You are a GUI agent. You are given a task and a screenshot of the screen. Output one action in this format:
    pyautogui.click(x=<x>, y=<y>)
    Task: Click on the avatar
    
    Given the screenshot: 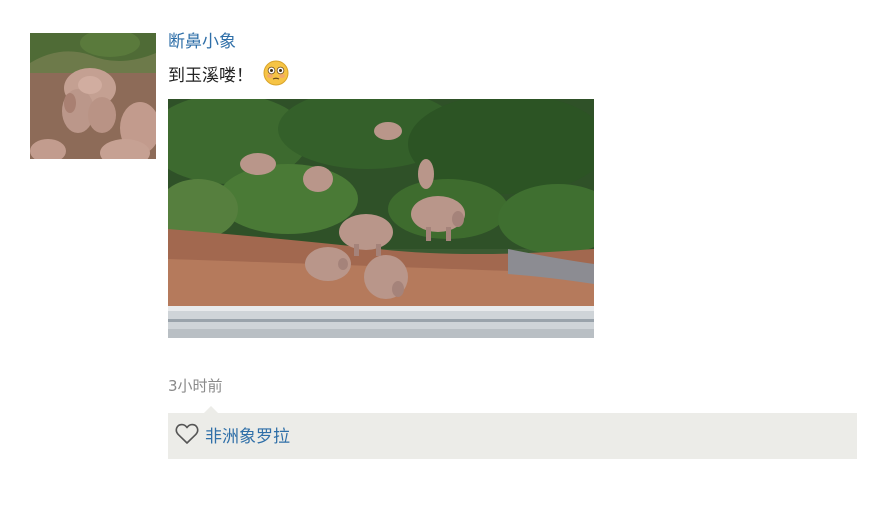 What is the action you would take?
    pyautogui.click(x=93, y=96)
    